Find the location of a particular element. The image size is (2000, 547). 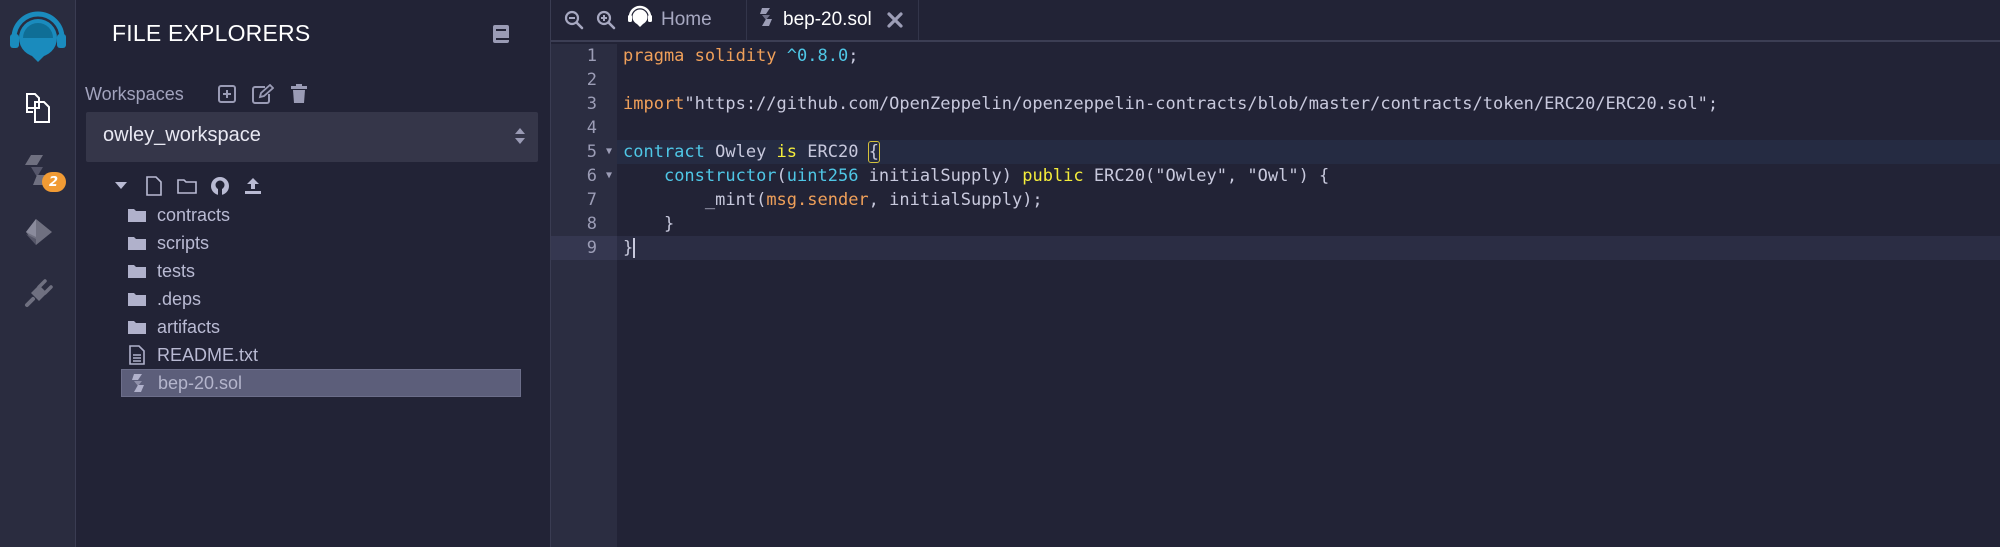

line-number-row: 5 ▼ is located at coordinates (584, 152).